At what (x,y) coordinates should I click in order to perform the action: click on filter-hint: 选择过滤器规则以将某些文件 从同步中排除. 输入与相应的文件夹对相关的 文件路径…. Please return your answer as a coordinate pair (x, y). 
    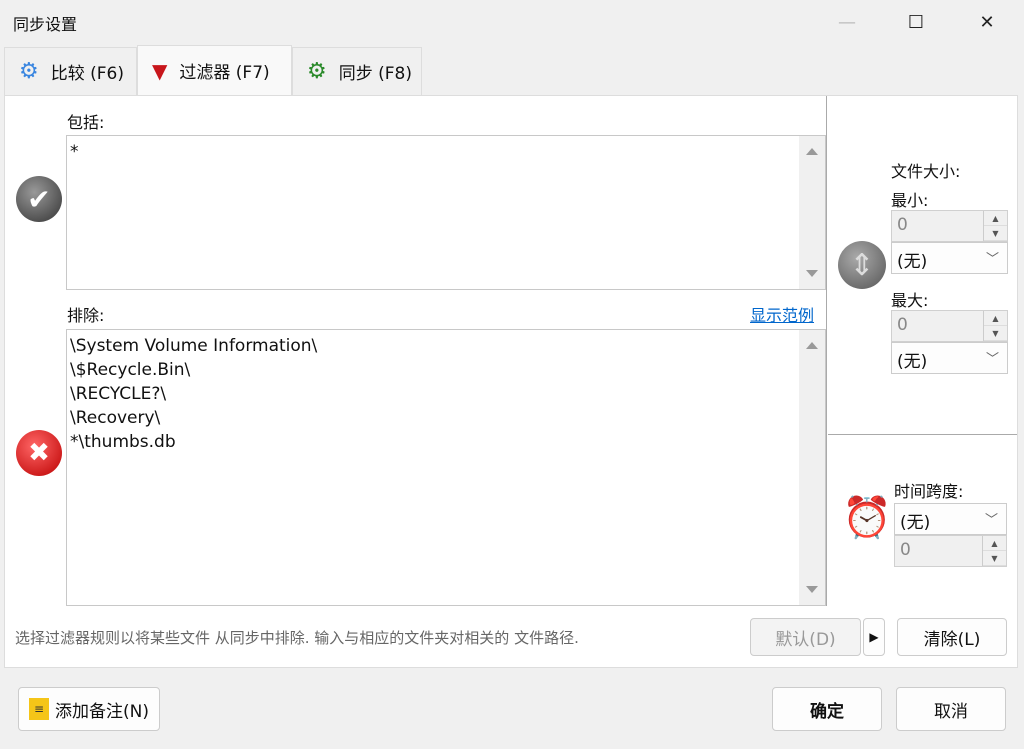
    Looking at the image, I should click on (297, 638).